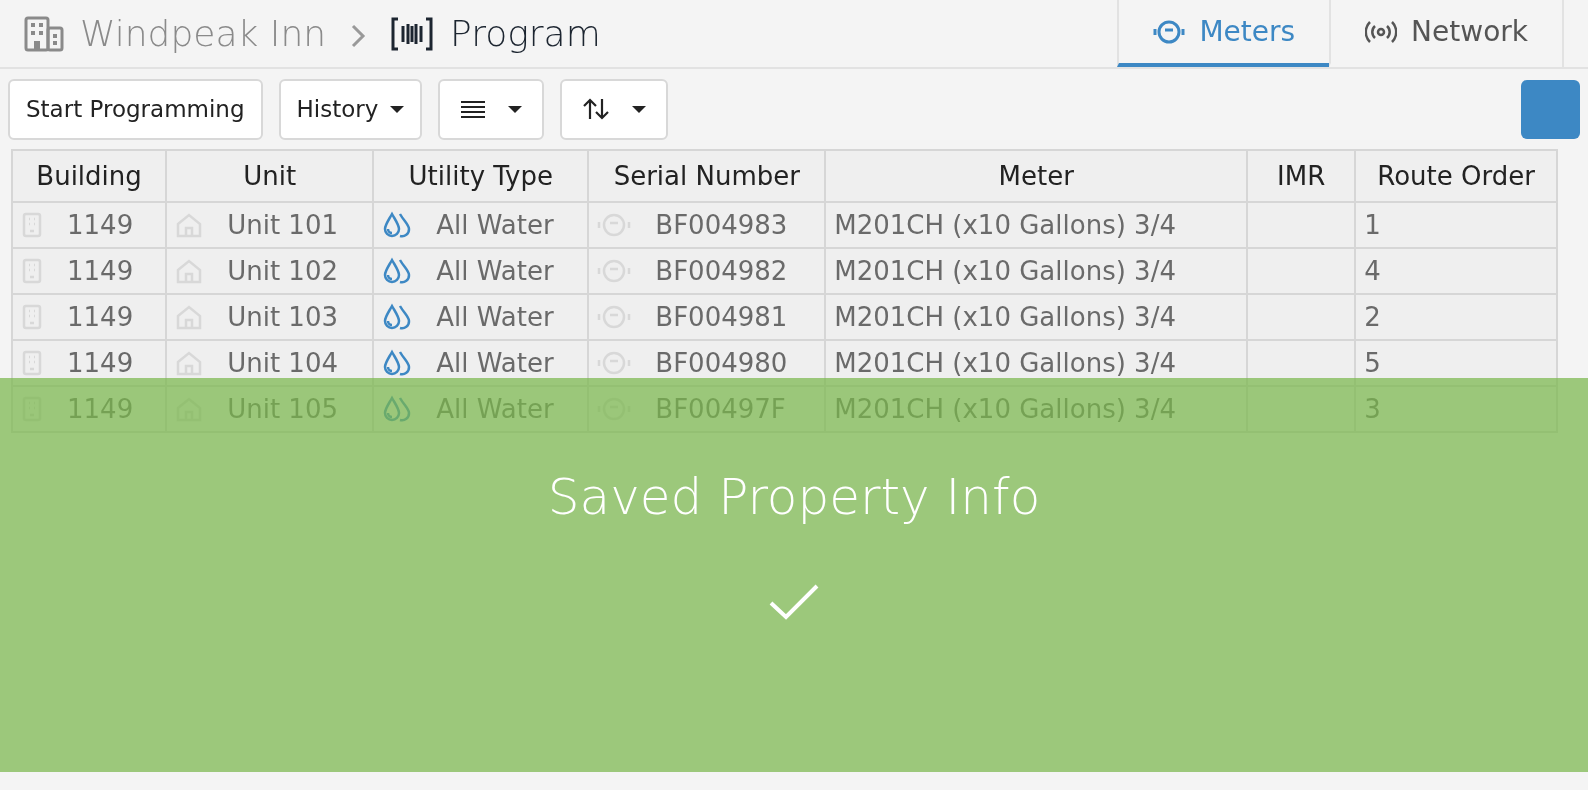 The height and width of the screenshot is (790, 1588). Describe the element at coordinates (721, 317) in the screenshot. I see `cell-text: BF004981` at that location.